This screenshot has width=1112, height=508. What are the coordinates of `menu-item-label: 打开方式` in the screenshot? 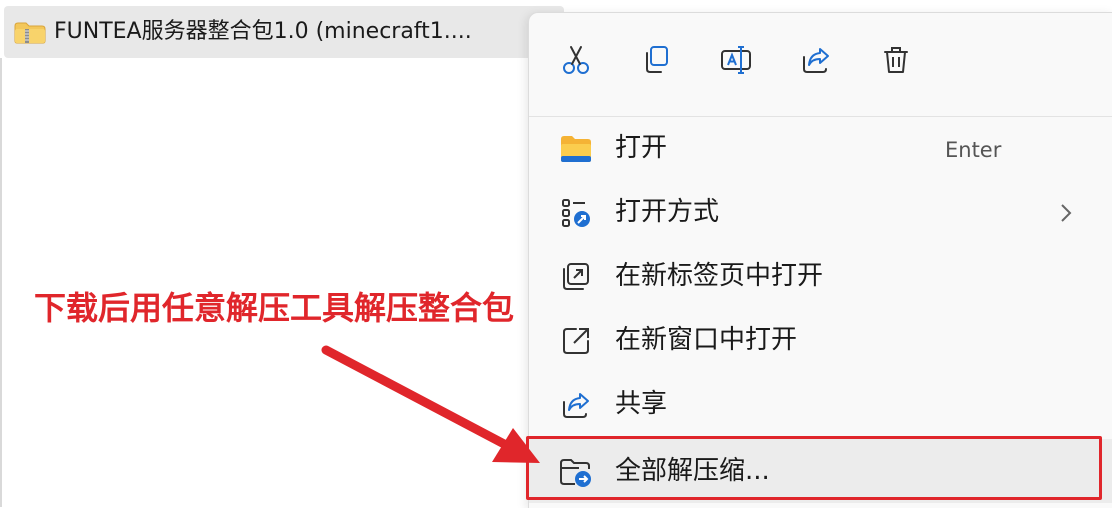 It's located at (667, 212).